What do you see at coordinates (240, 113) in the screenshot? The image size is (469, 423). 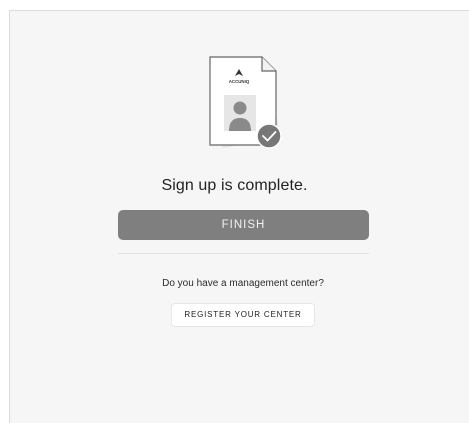 I see `person-icon` at bounding box center [240, 113].